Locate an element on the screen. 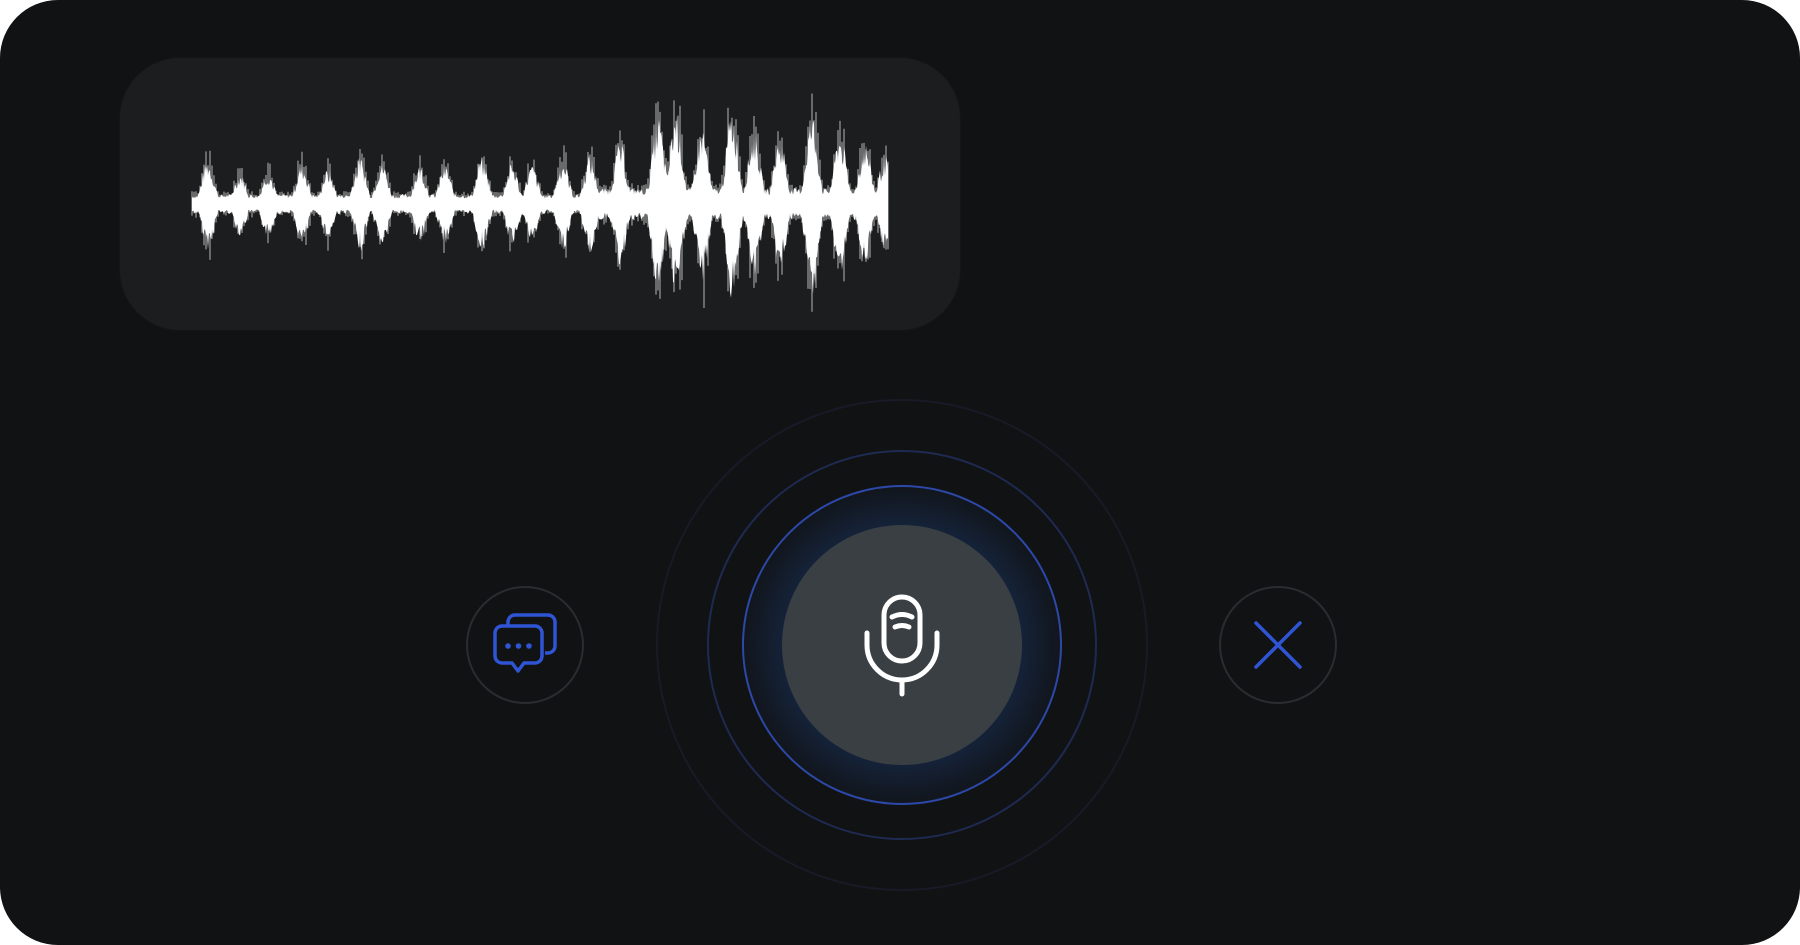  audio-waveform-card is located at coordinates (540, 194).